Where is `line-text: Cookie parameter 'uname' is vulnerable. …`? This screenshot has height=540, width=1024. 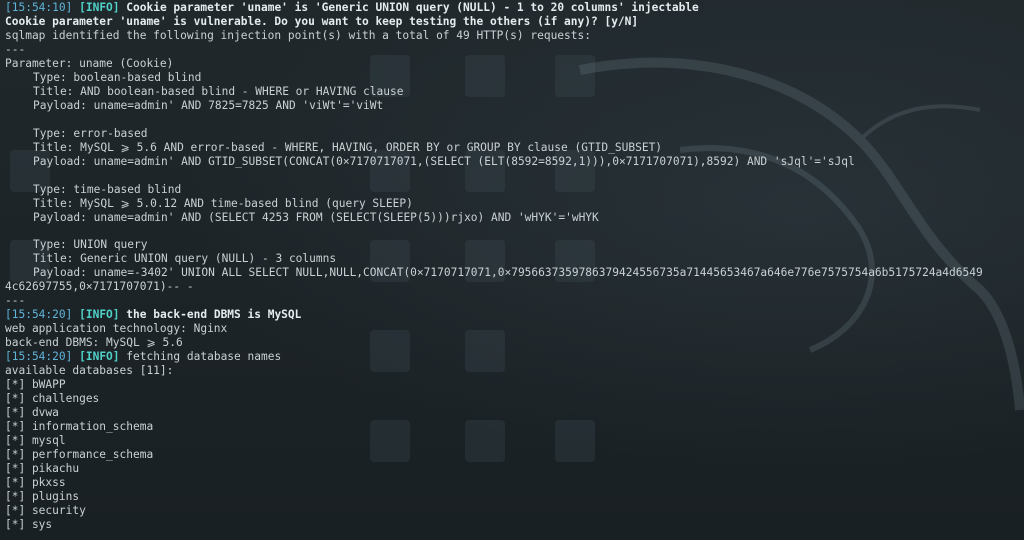 line-text: Cookie parameter 'uname' is vulnerable. … is located at coordinates (322, 21).